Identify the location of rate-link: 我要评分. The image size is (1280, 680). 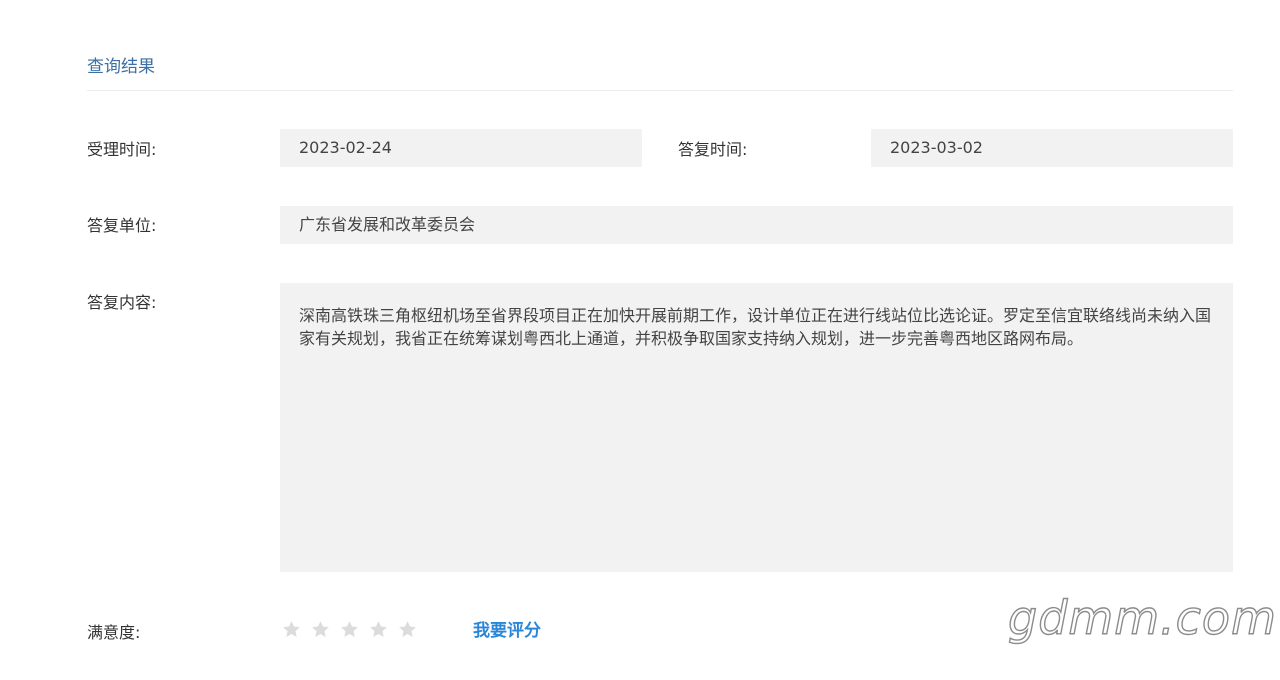
(507, 631).